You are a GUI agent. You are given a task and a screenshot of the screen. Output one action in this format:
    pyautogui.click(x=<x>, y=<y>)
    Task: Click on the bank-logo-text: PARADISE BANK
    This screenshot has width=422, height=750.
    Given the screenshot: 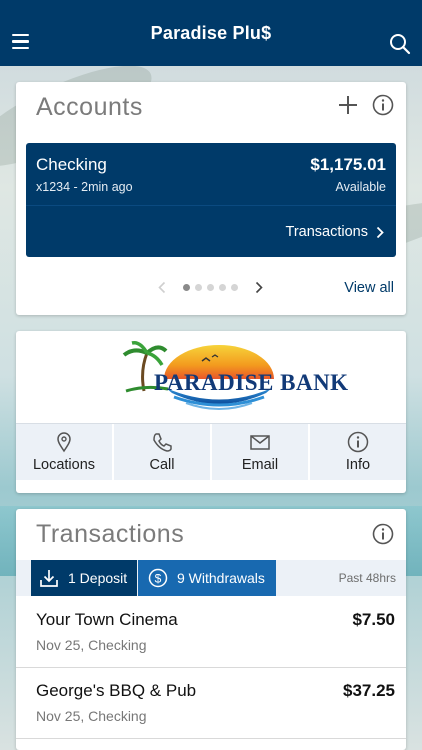 What is the action you would take?
    pyautogui.click(x=251, y=382)
    